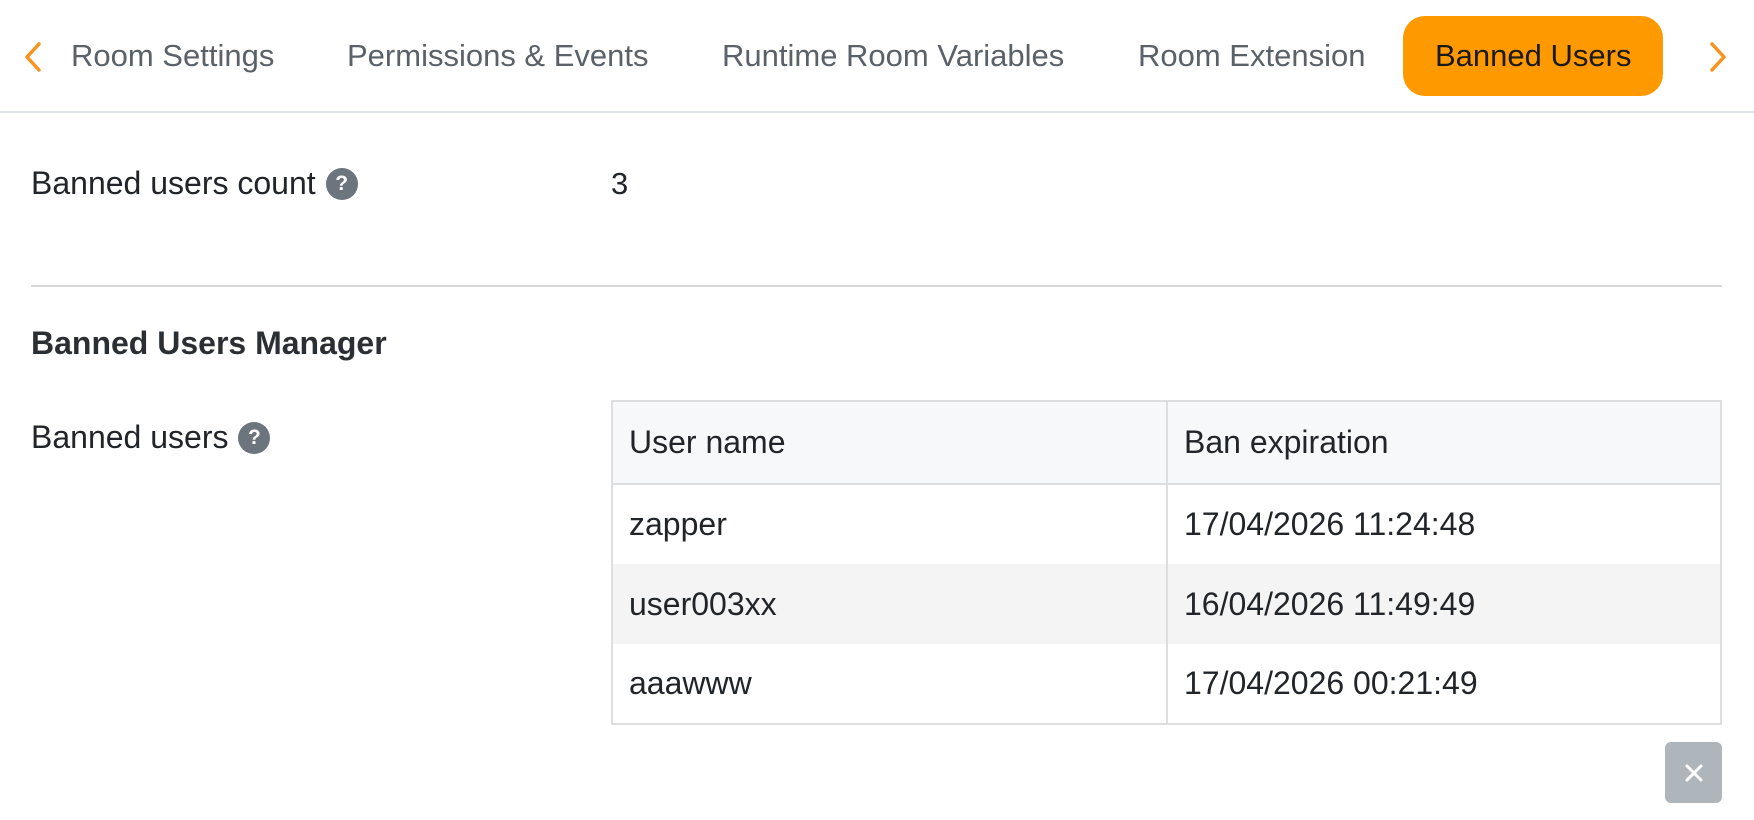 The height and width of the screenshot is (820, 1754). I want to click on chevron-left-icon, so click(33, 57).